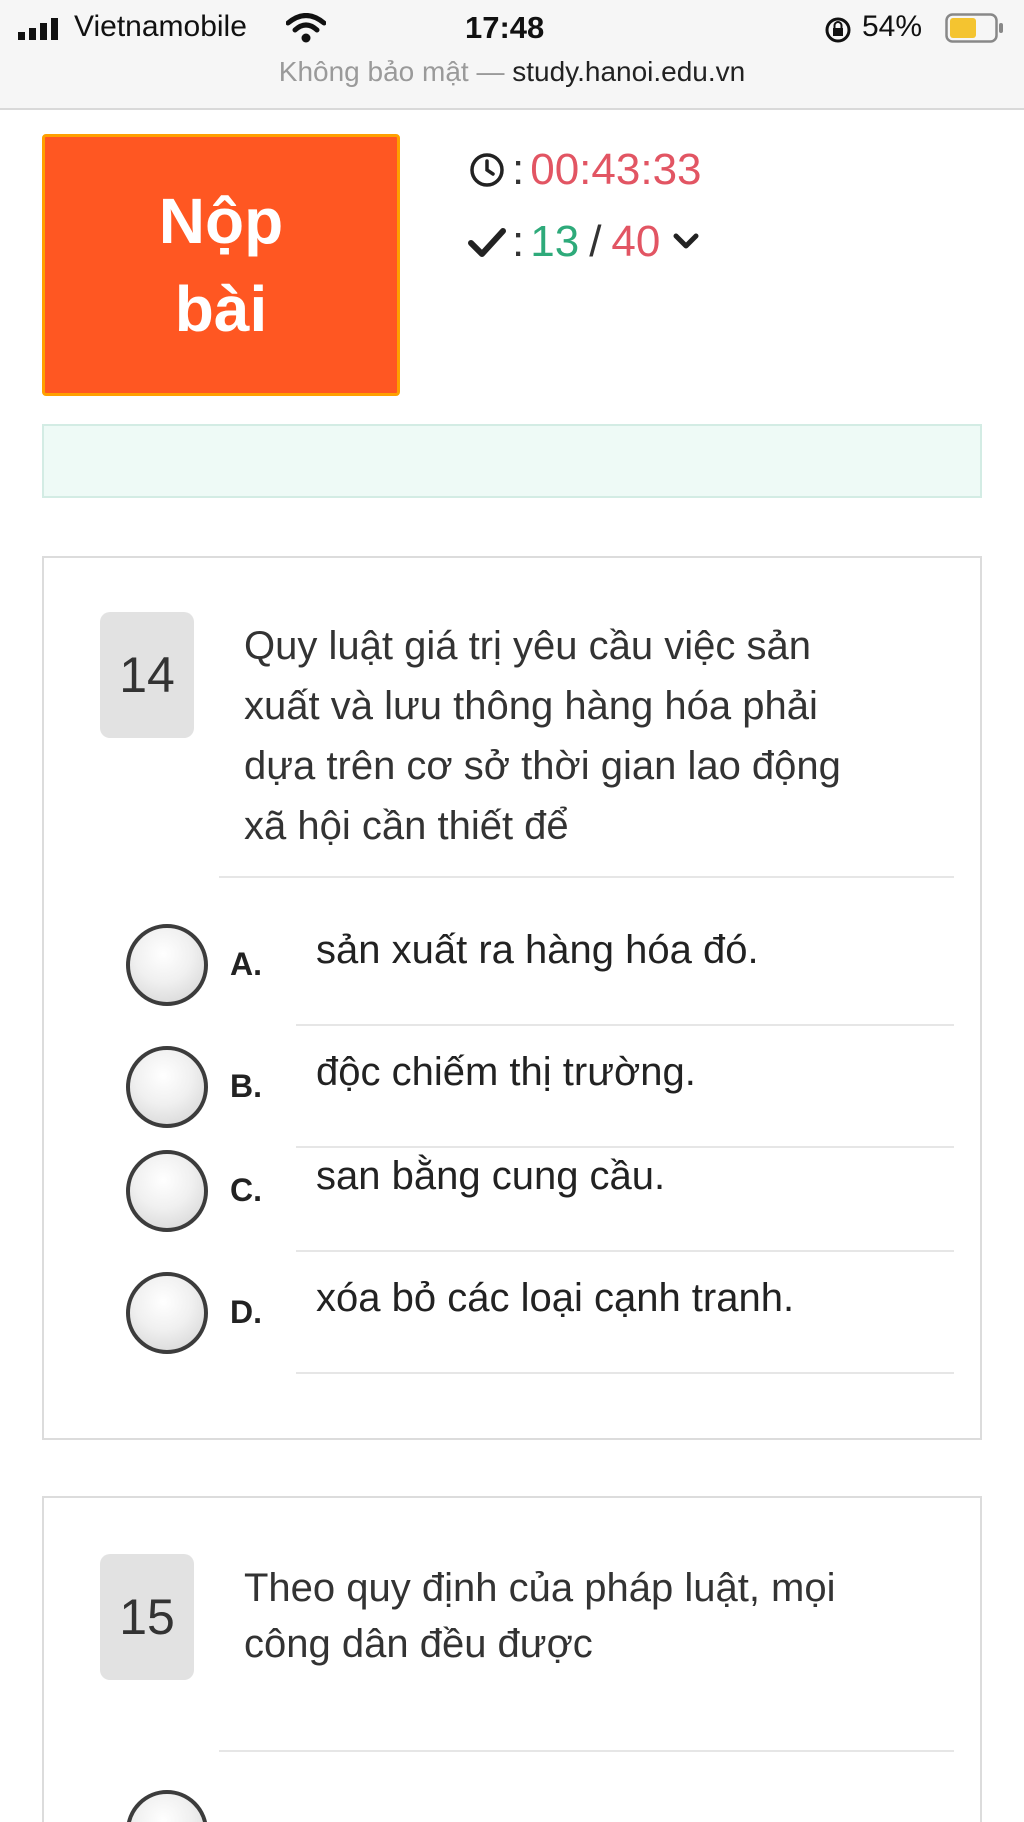 This screenshot has height=1822, width=1024. What do you see at coordinates (555, 241) in the screenshot?
I see `answered-count: 13` at bounding box center [555, 241].